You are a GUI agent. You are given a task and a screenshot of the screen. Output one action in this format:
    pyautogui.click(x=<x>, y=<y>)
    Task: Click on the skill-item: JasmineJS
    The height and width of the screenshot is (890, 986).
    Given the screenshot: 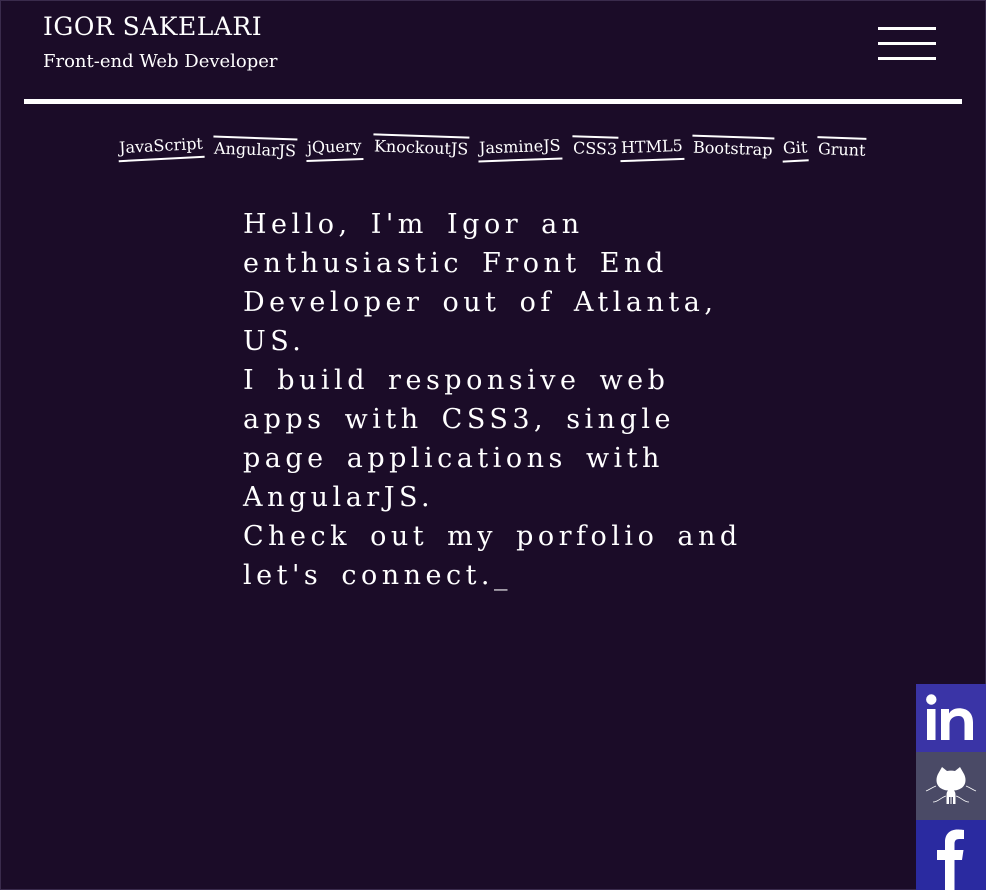 What is the action you would take?
    pyautogui.click(x=520, y=149)
    